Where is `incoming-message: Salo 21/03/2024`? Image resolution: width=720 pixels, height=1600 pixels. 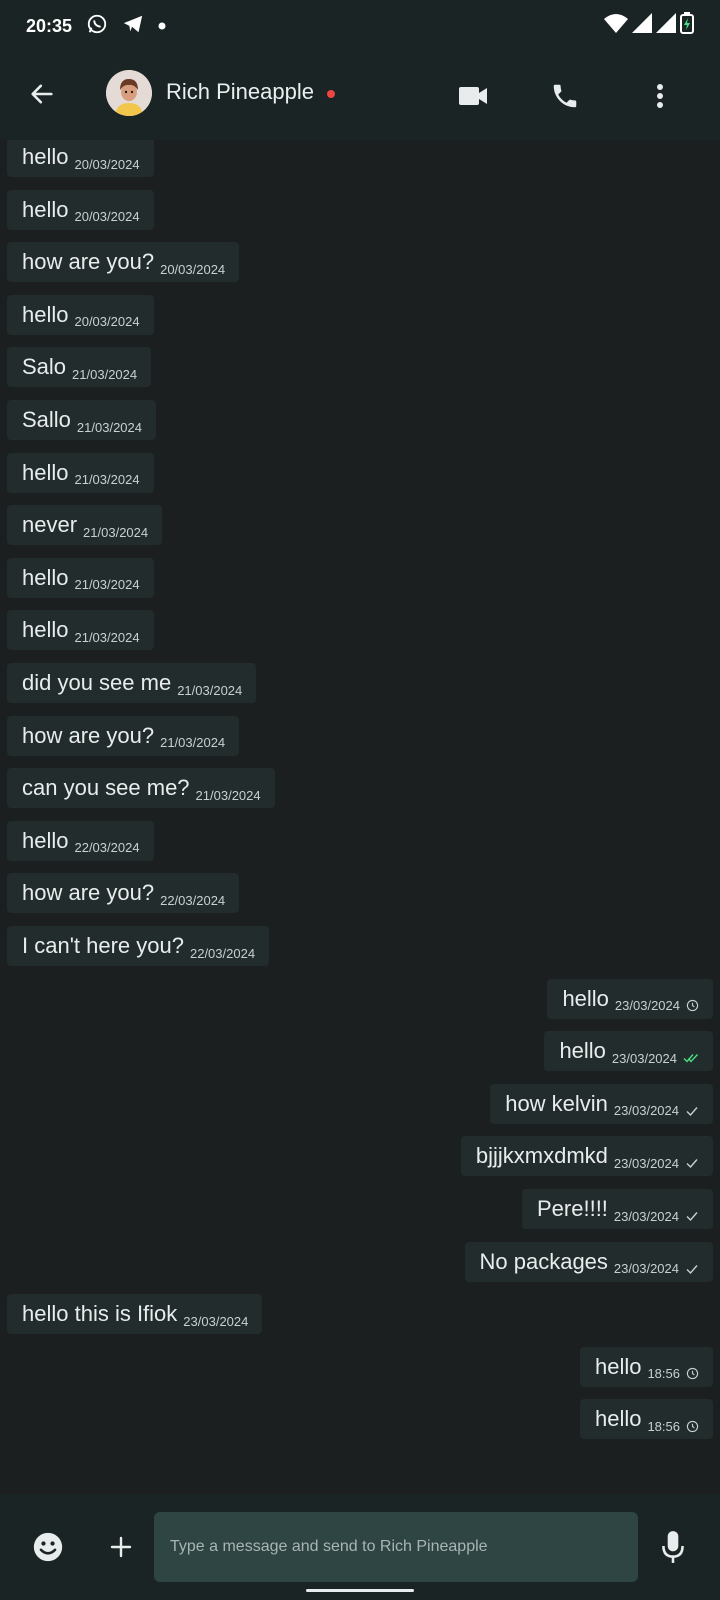 incoming-message: Salo 21/03/2024 is located at coordinates (79, 367).